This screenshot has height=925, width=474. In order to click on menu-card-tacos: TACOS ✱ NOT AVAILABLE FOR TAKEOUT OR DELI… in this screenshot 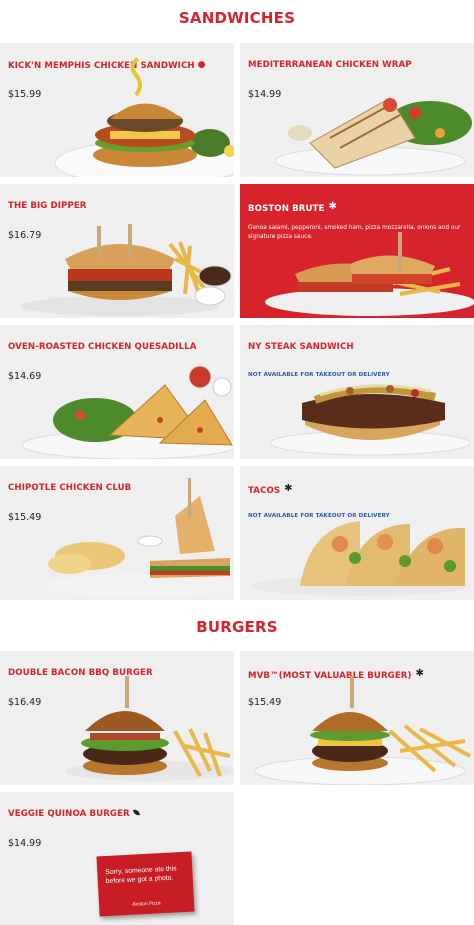, I will do `click(357, 533)`.